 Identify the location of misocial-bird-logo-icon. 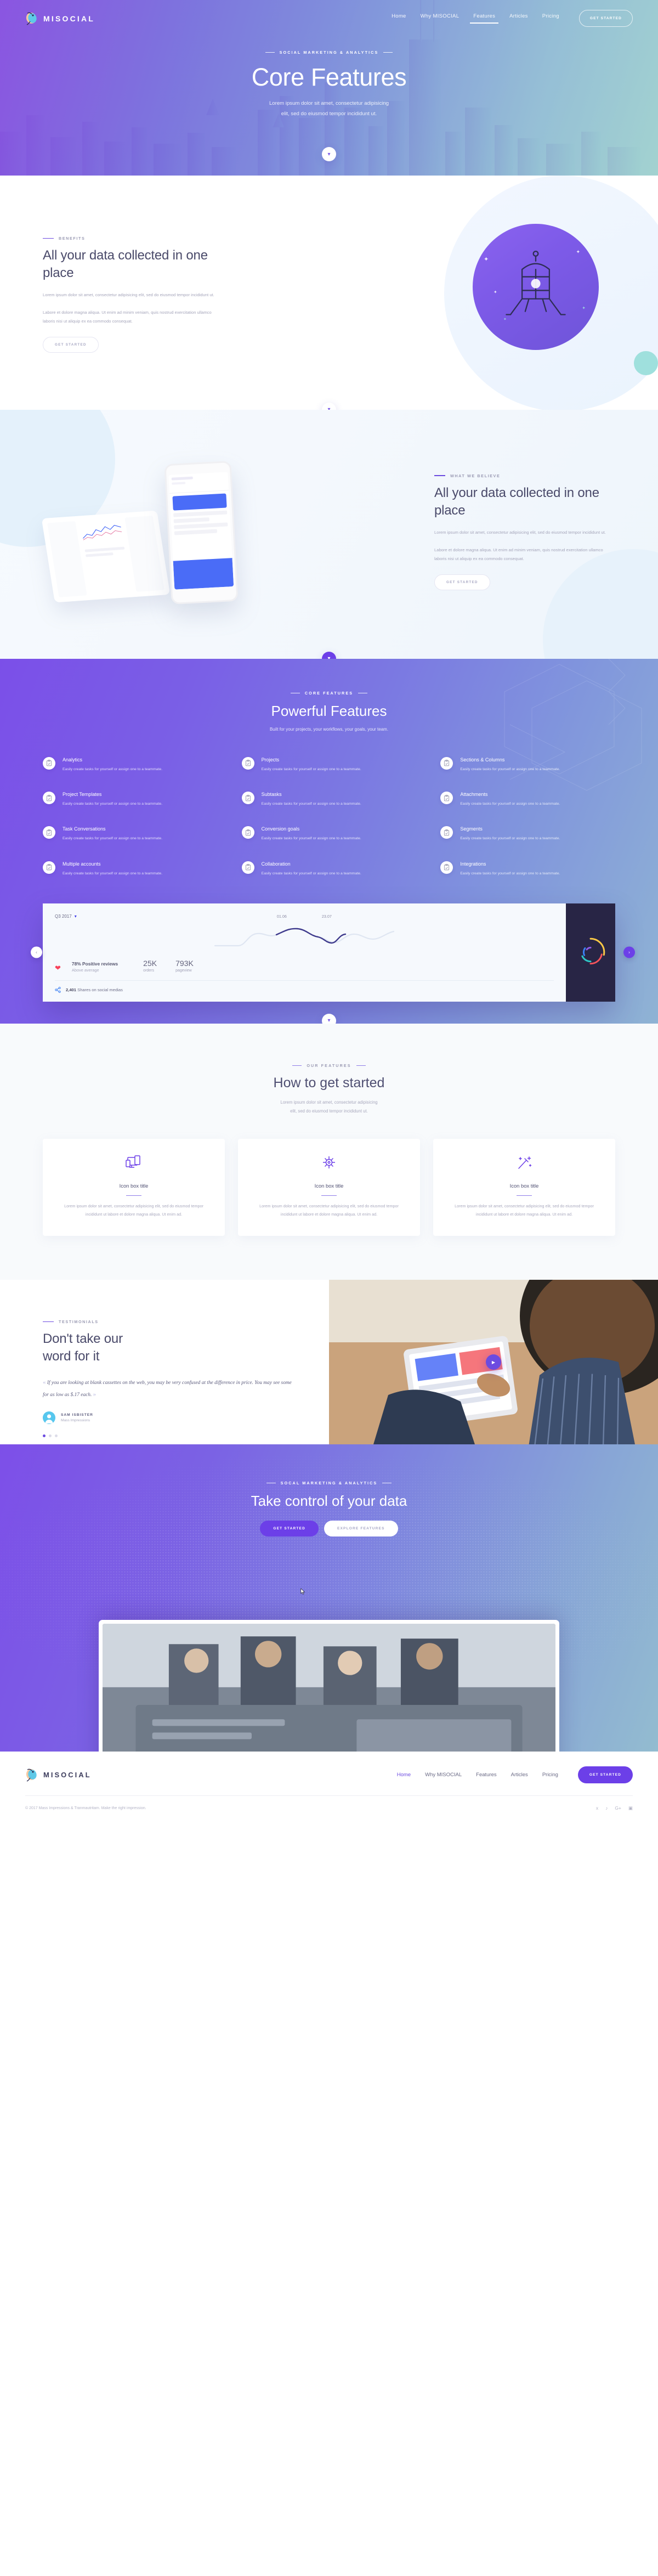
(31, 19).